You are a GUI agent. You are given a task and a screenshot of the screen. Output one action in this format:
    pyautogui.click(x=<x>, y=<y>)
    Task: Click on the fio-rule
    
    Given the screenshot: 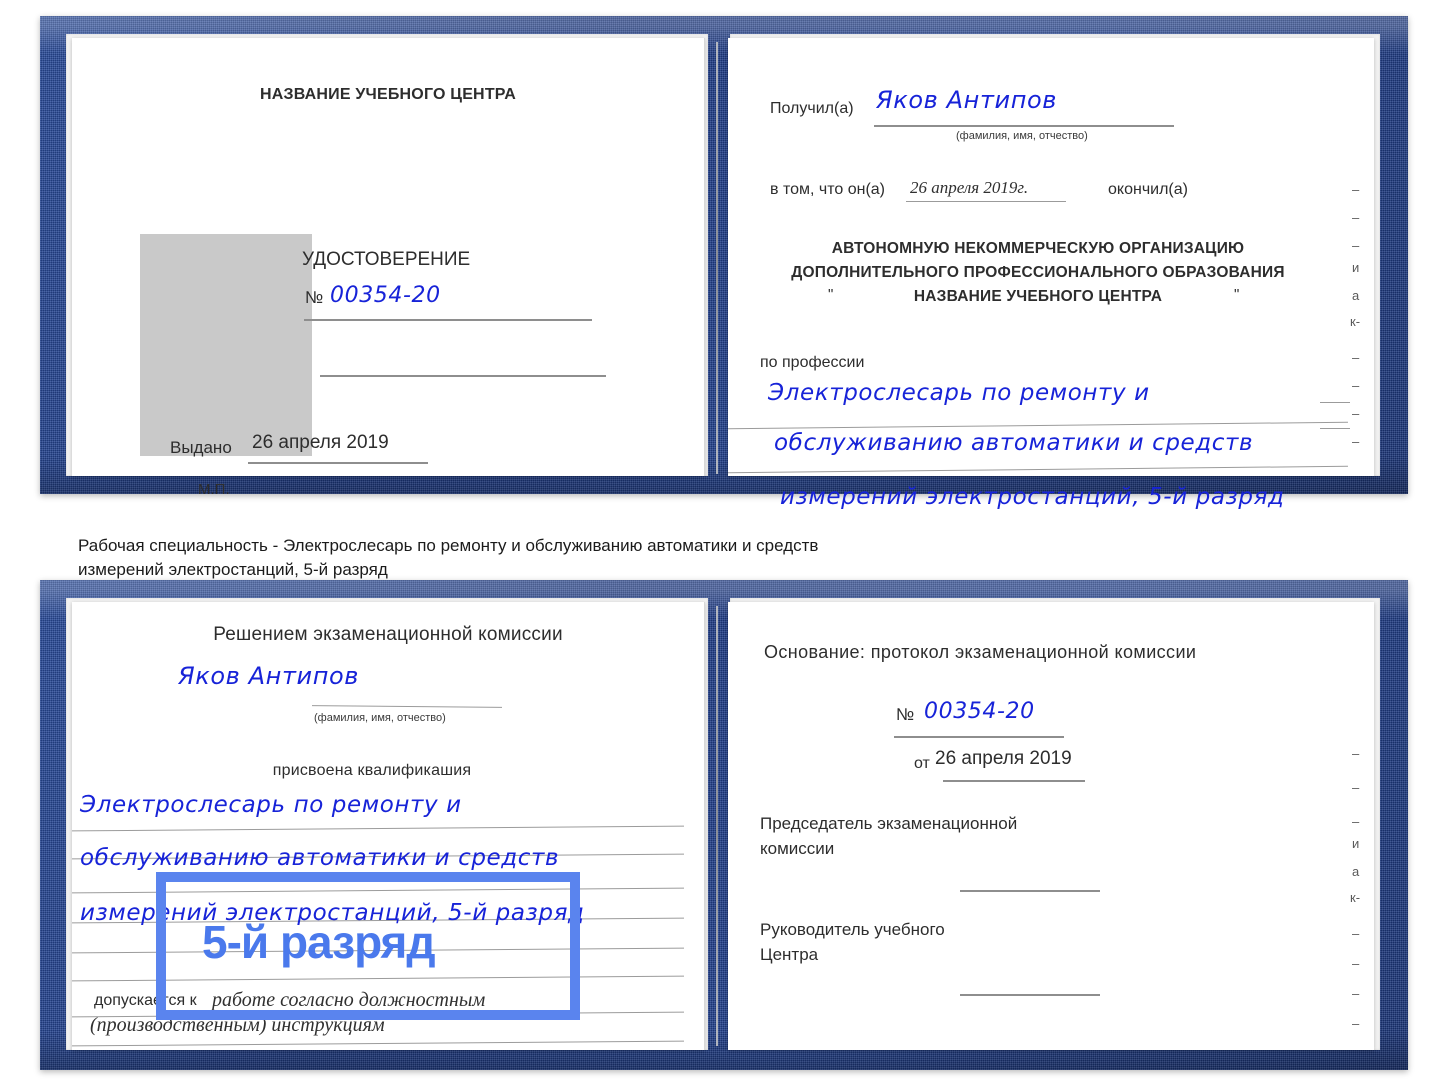 What is the action you would take?
    pyautogui.click(x=407, y=706)
    